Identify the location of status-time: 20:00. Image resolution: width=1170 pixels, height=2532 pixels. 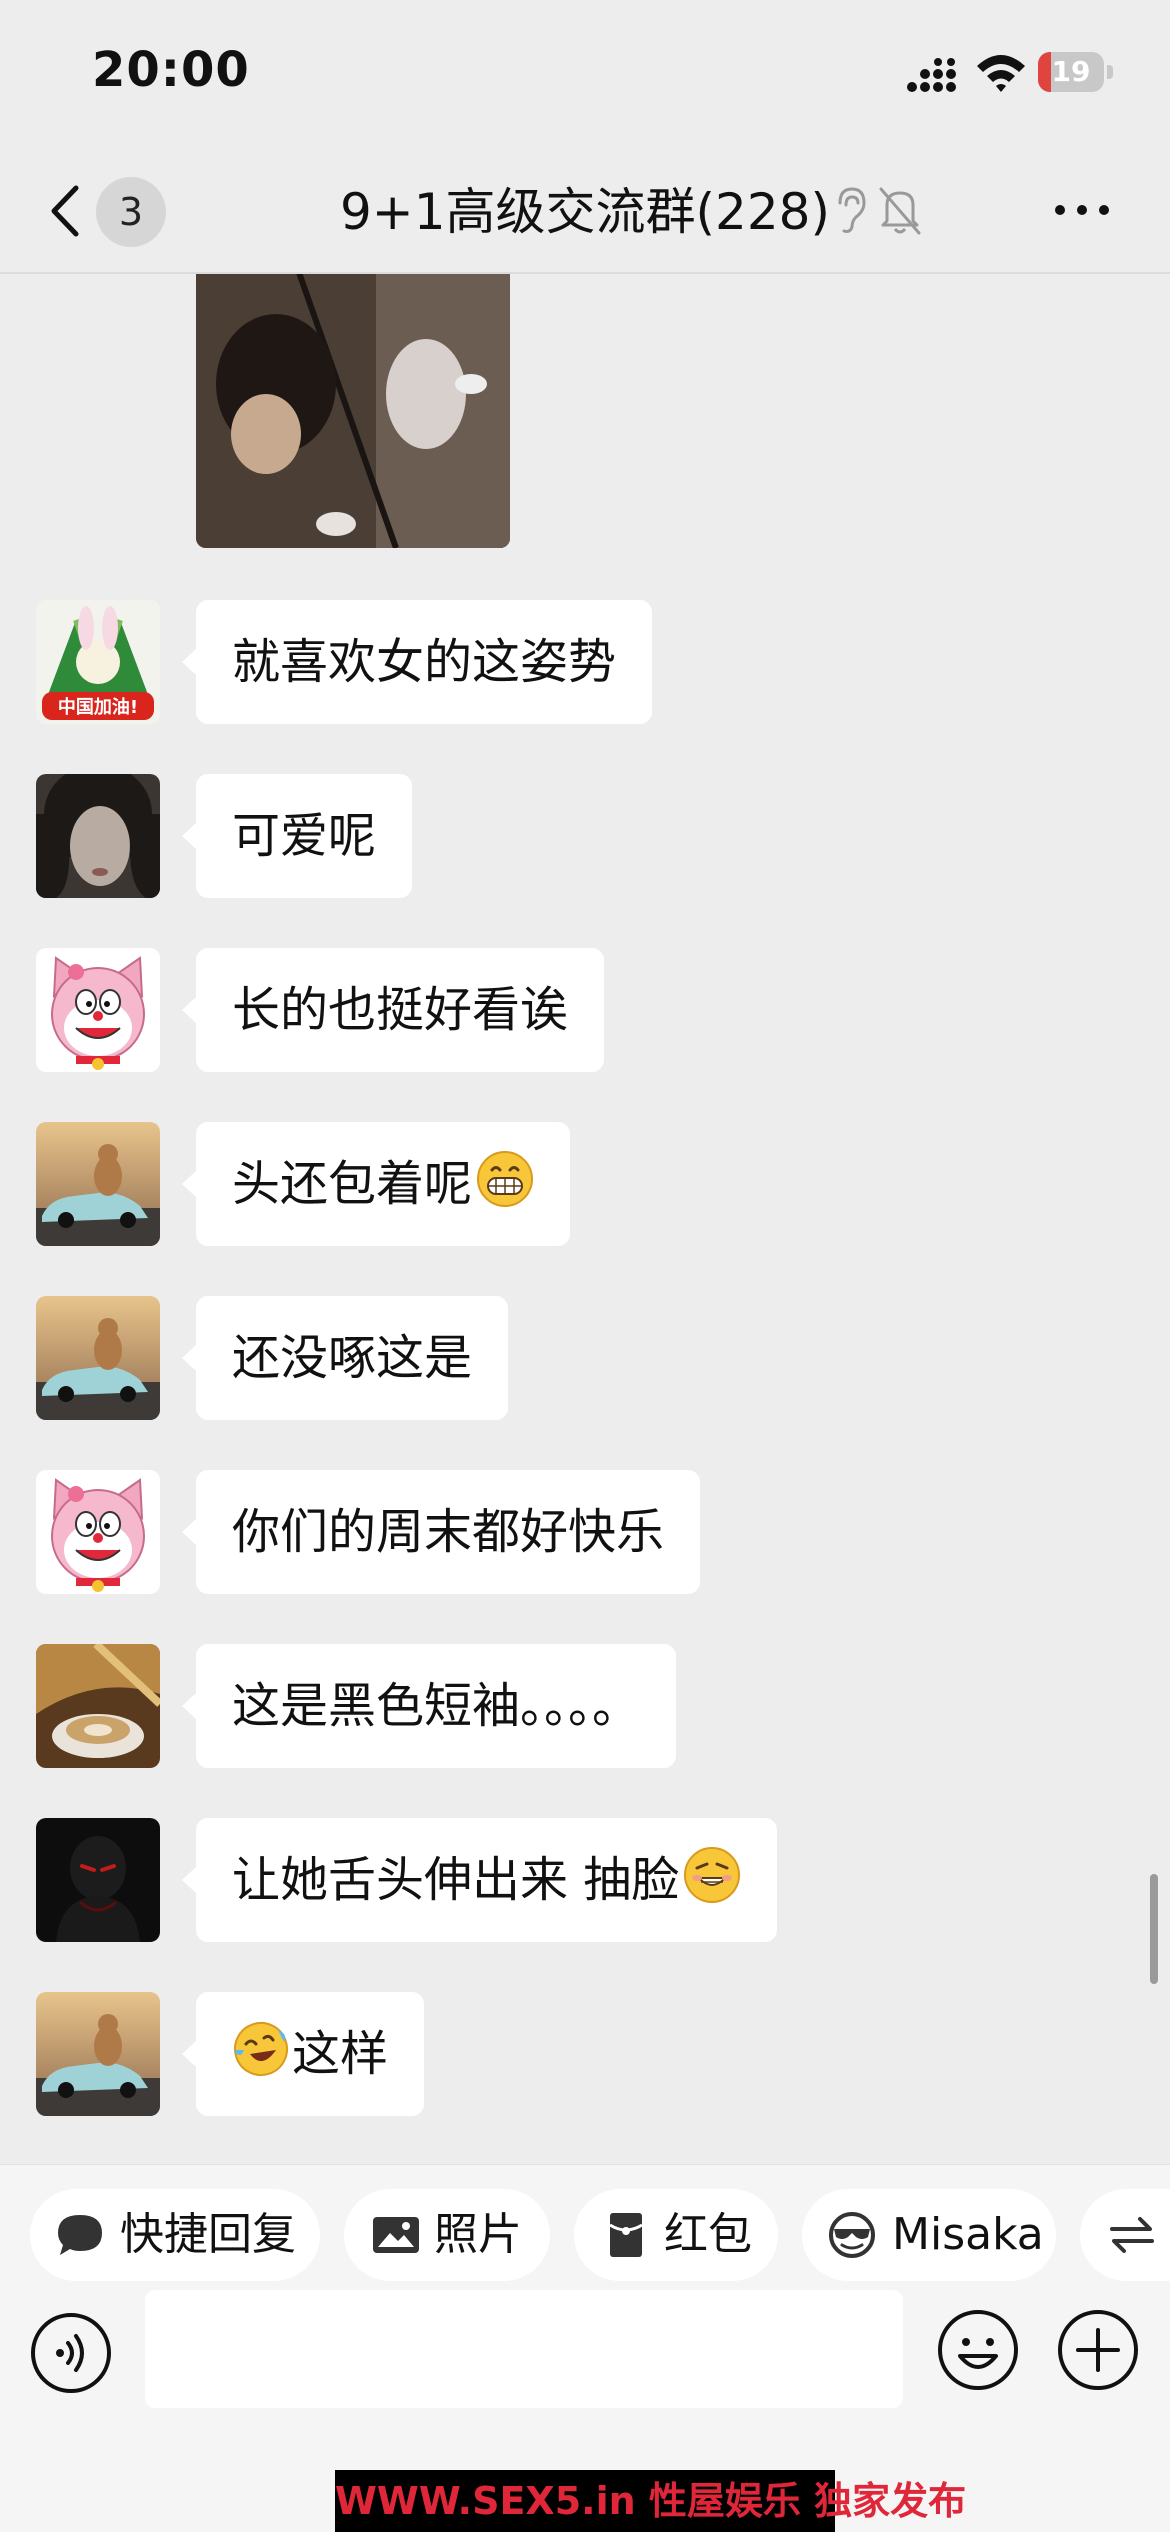
(171, 70).